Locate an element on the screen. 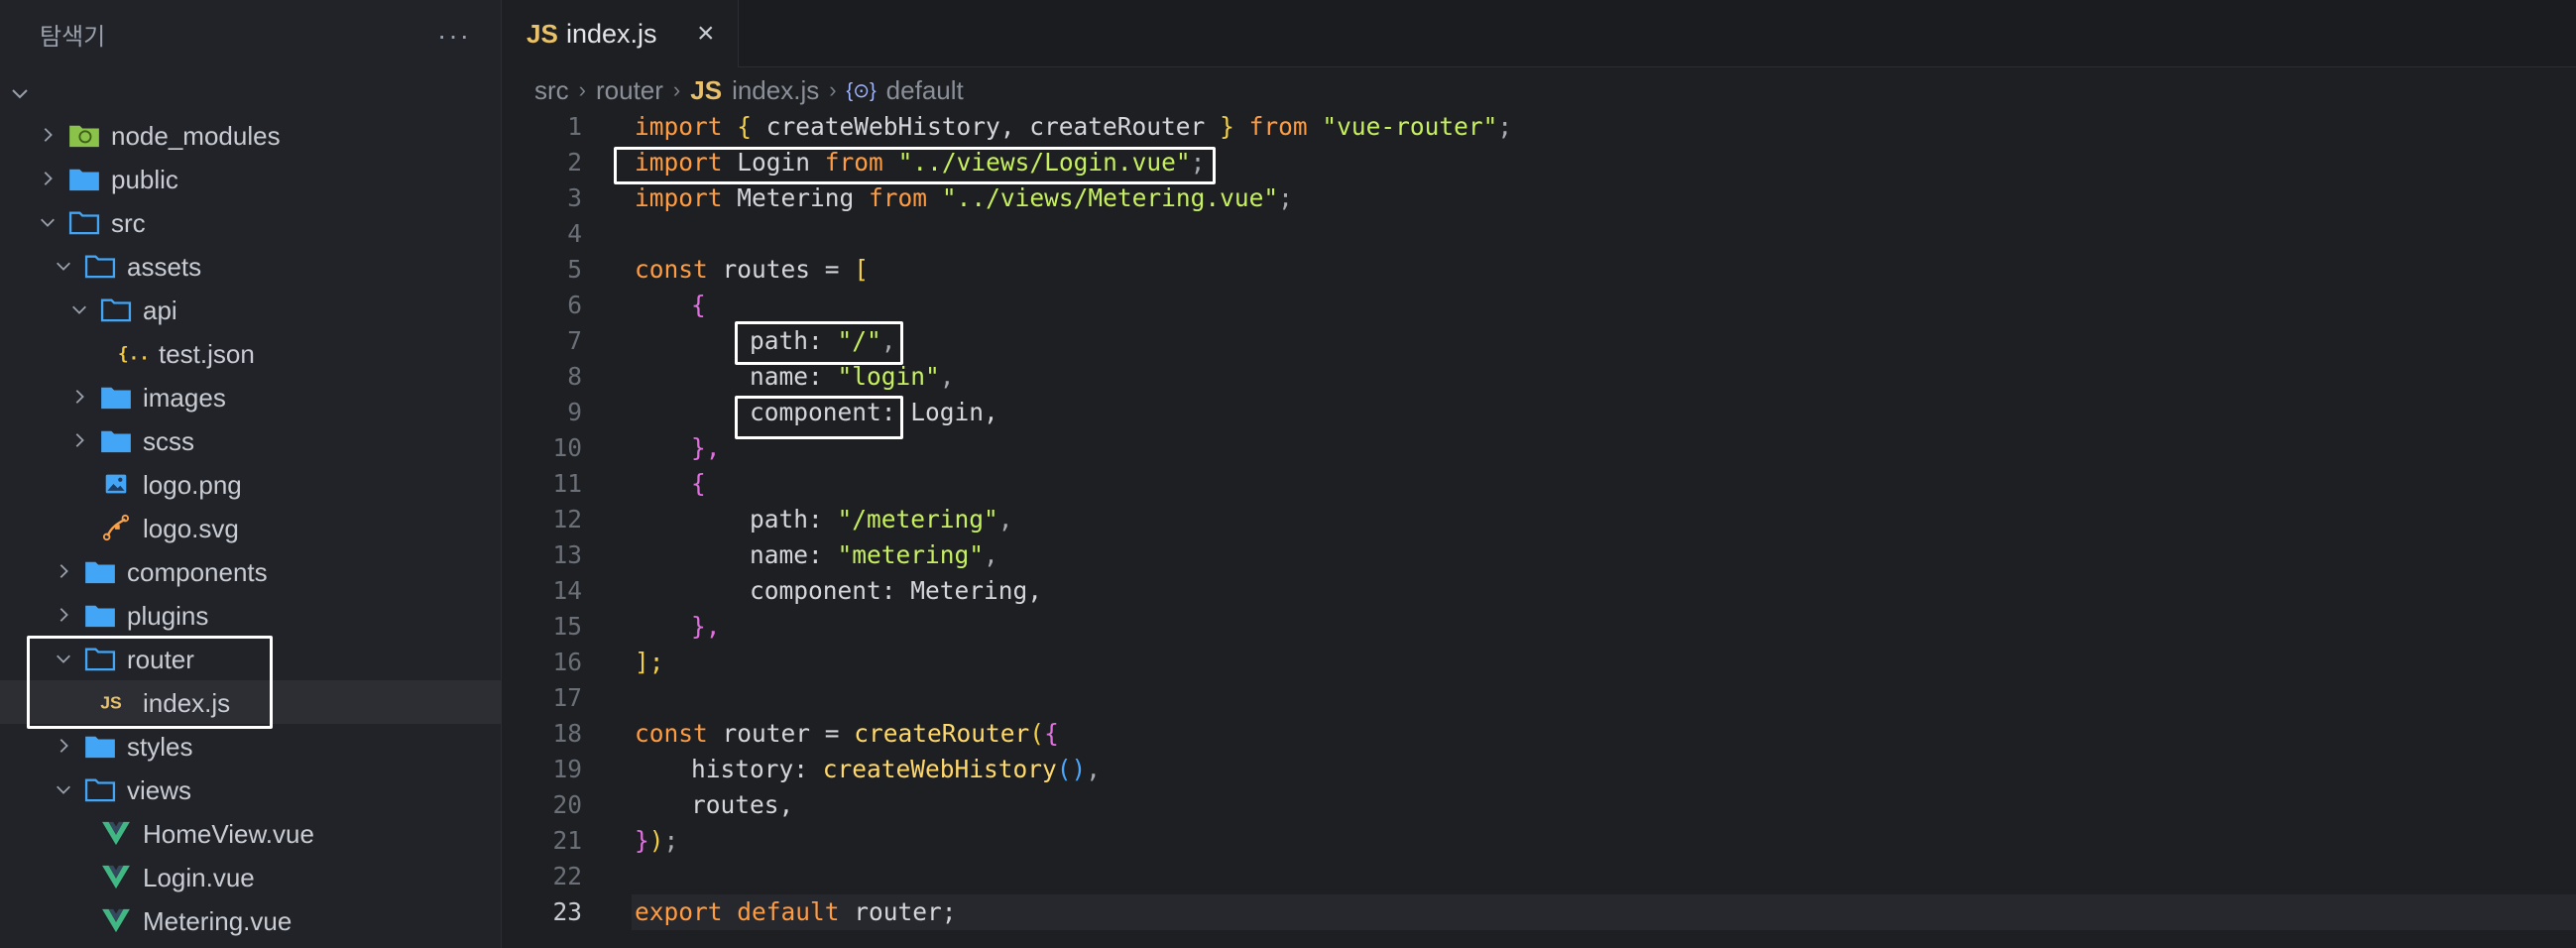  close-icon: × is located at coordinates (706, 34).